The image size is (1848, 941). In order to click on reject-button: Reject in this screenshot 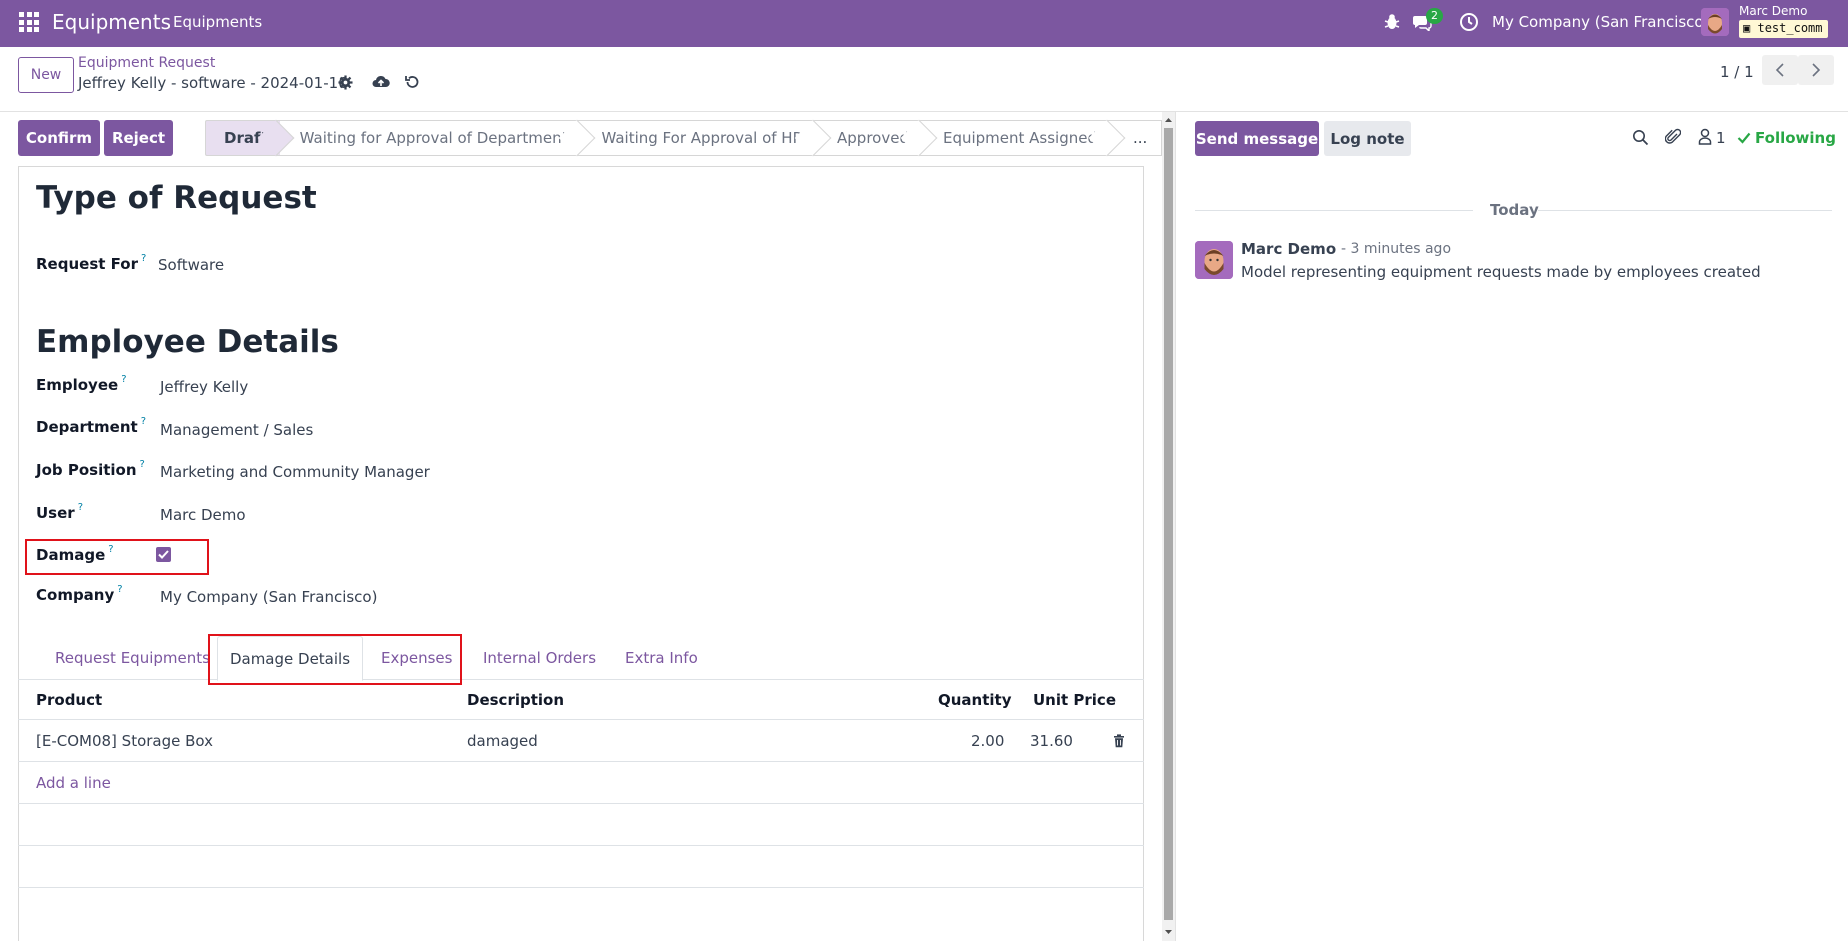, I will do `click(138, 138)`.